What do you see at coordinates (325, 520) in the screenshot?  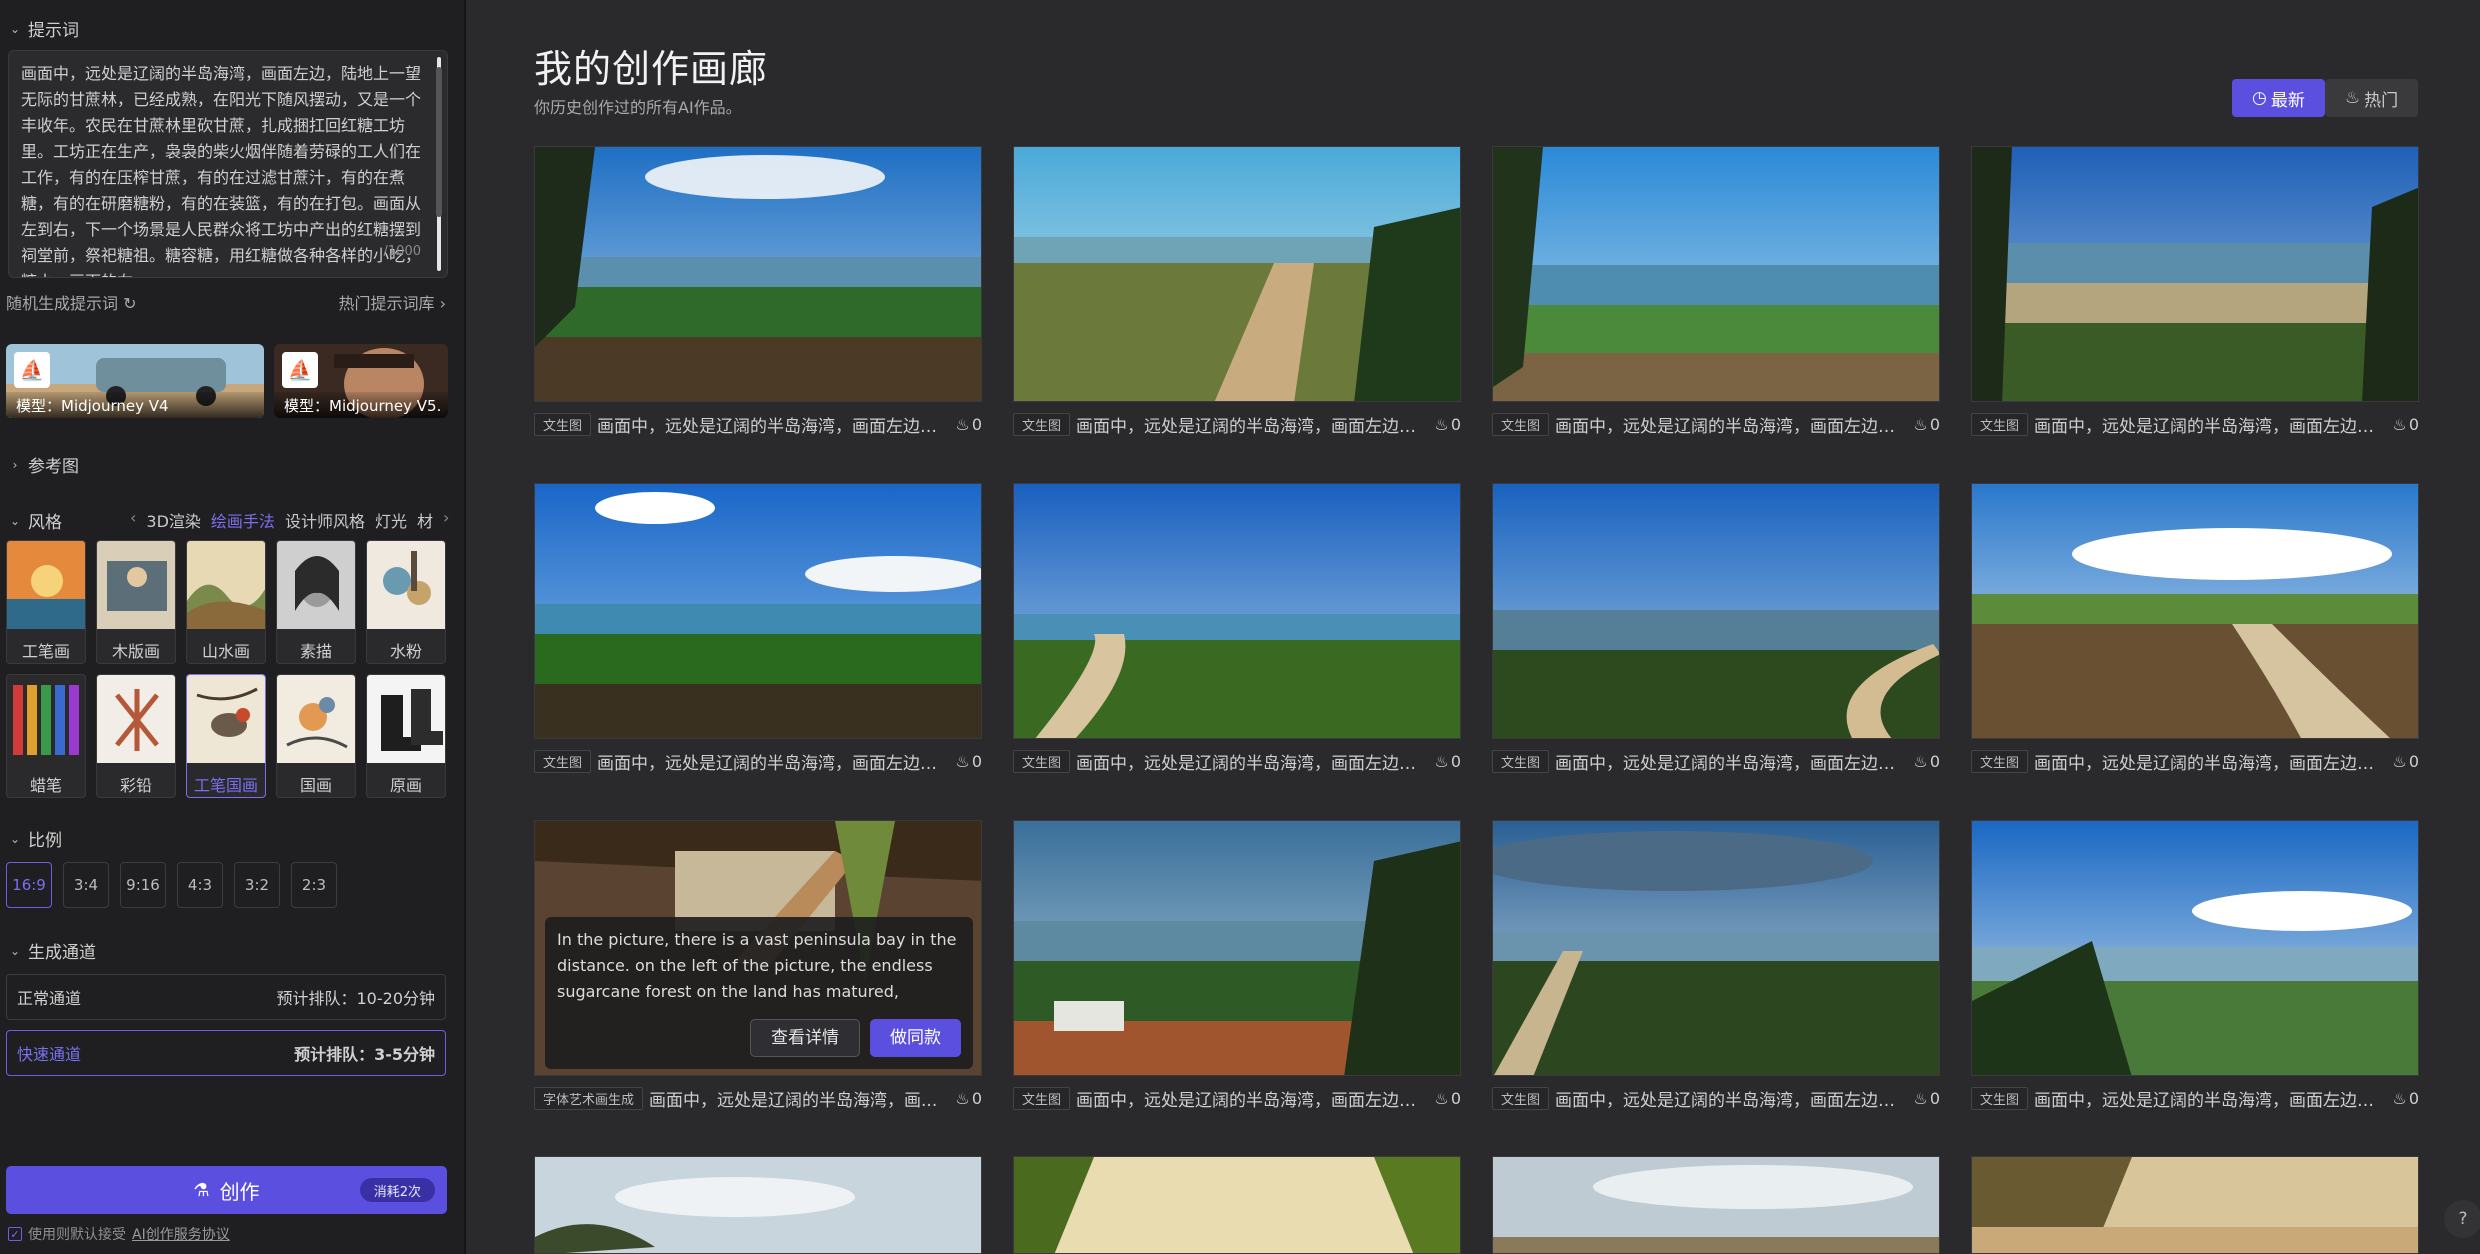 I see `style-tab: 设计师风格` at bounding box center [325, 520].